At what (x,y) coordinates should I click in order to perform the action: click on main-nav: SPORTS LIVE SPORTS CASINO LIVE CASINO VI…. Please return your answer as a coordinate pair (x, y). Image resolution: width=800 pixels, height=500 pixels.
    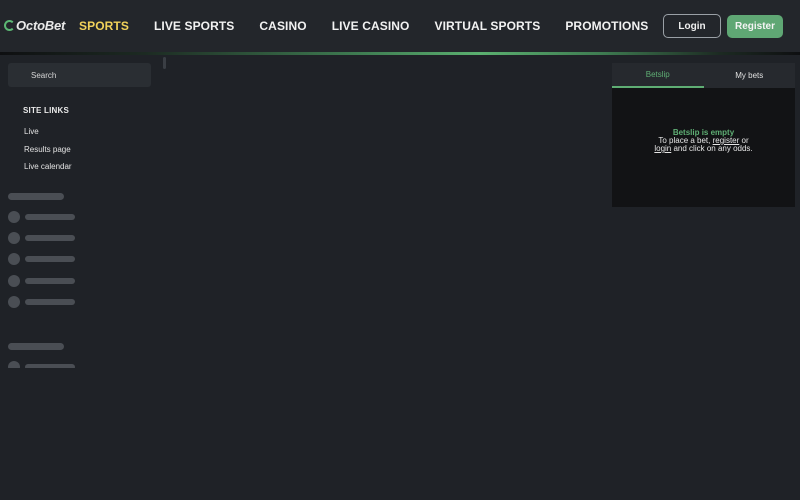
    Looking at the image, I should click on (376, 26).